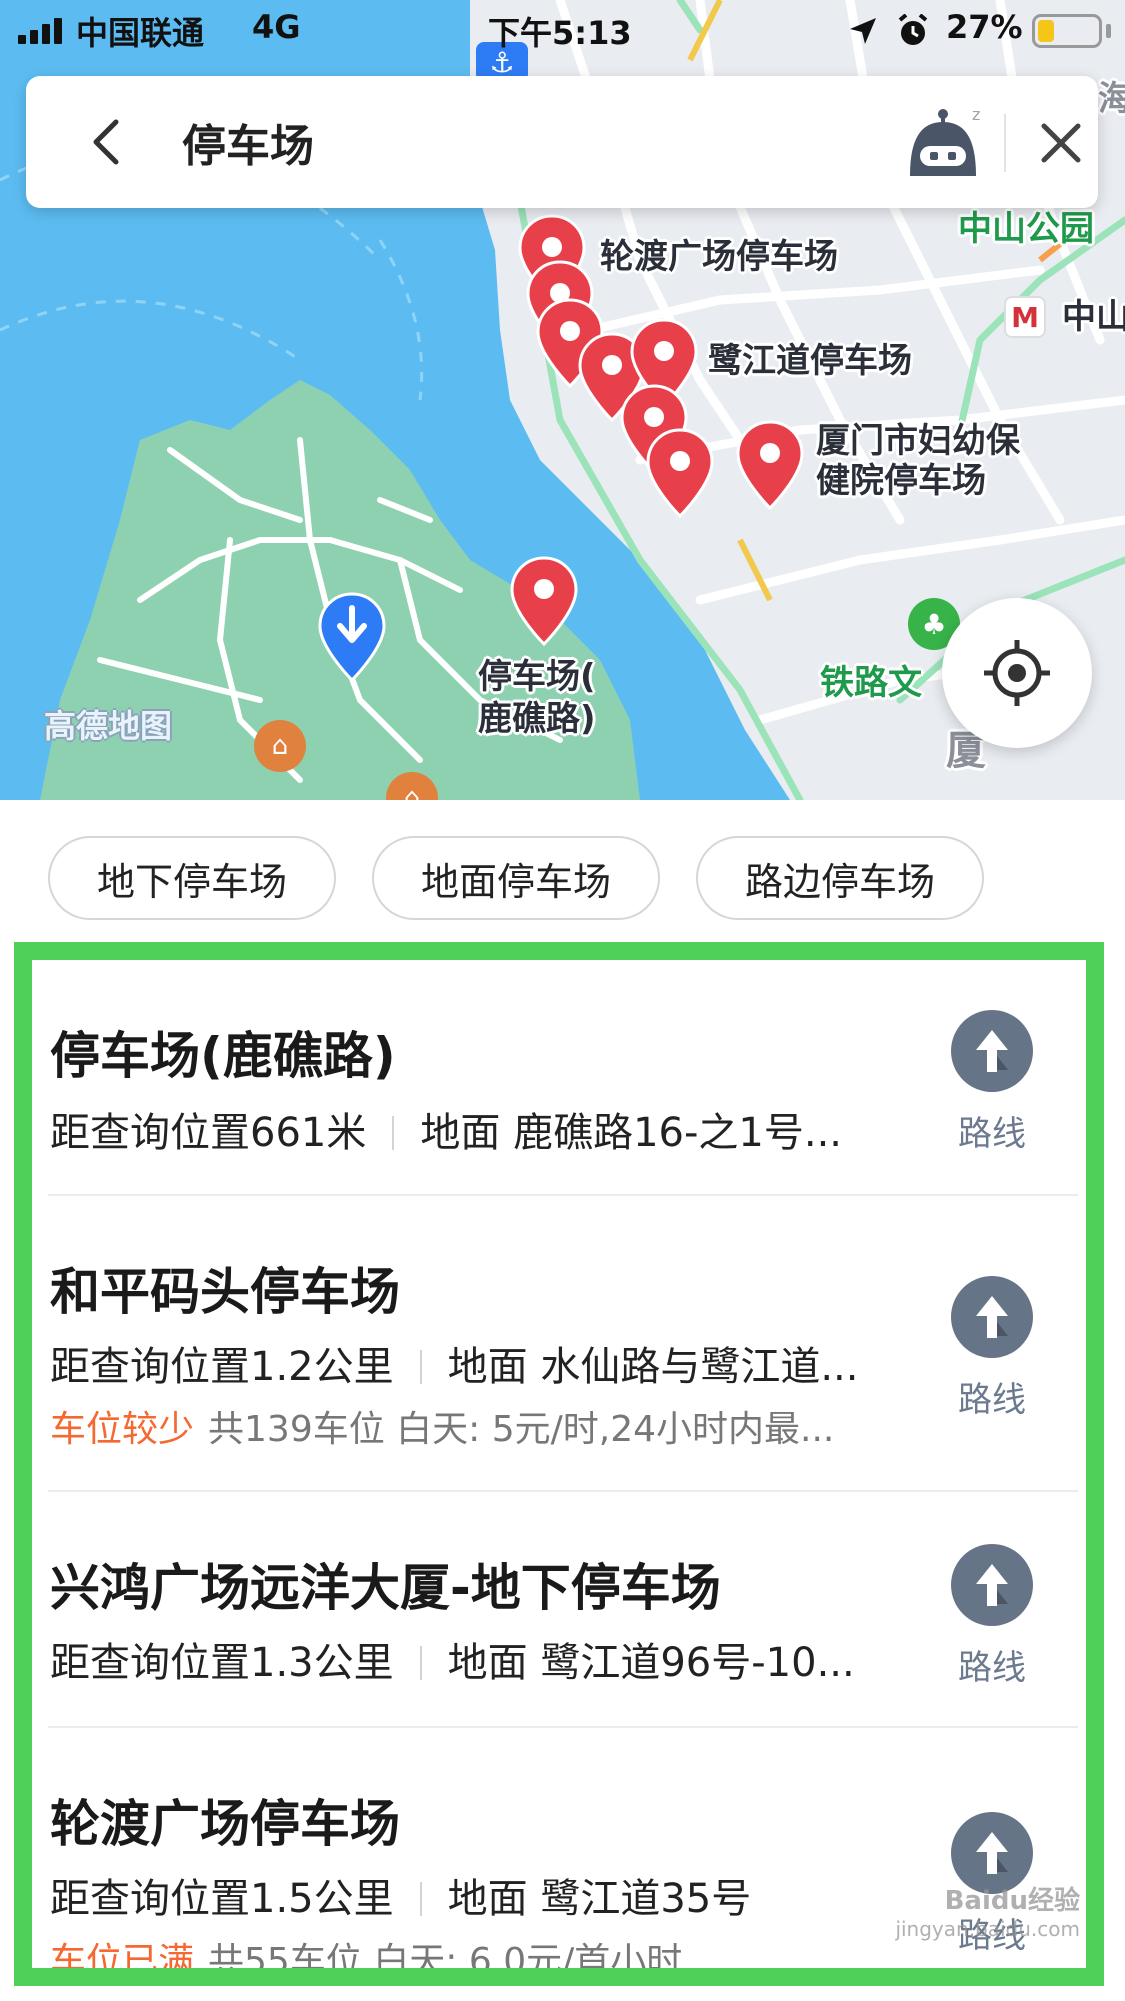 The height and width of the screenshot is (2001, 1125). What do you see at coordinates (1067, 31) in the screenshot?
I see `battery-icon` at bounding box center [1067, 31].